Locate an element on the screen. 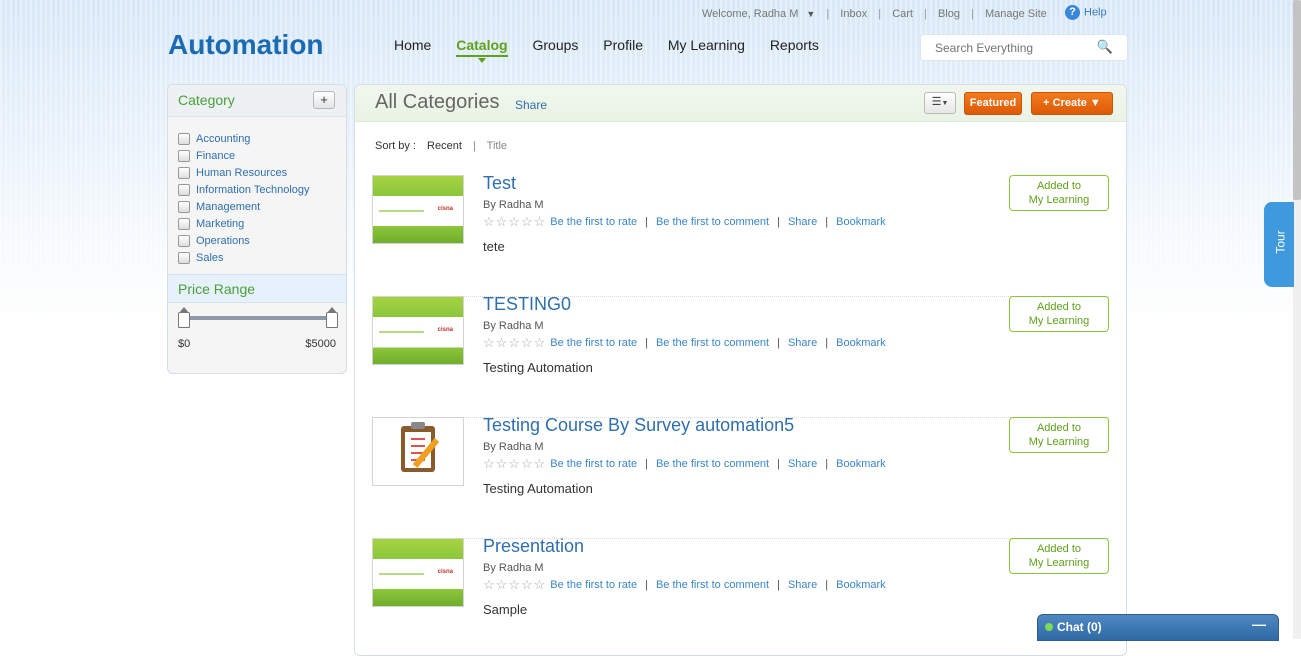  minimize-icon: — is located at coordinates (1259, 624).